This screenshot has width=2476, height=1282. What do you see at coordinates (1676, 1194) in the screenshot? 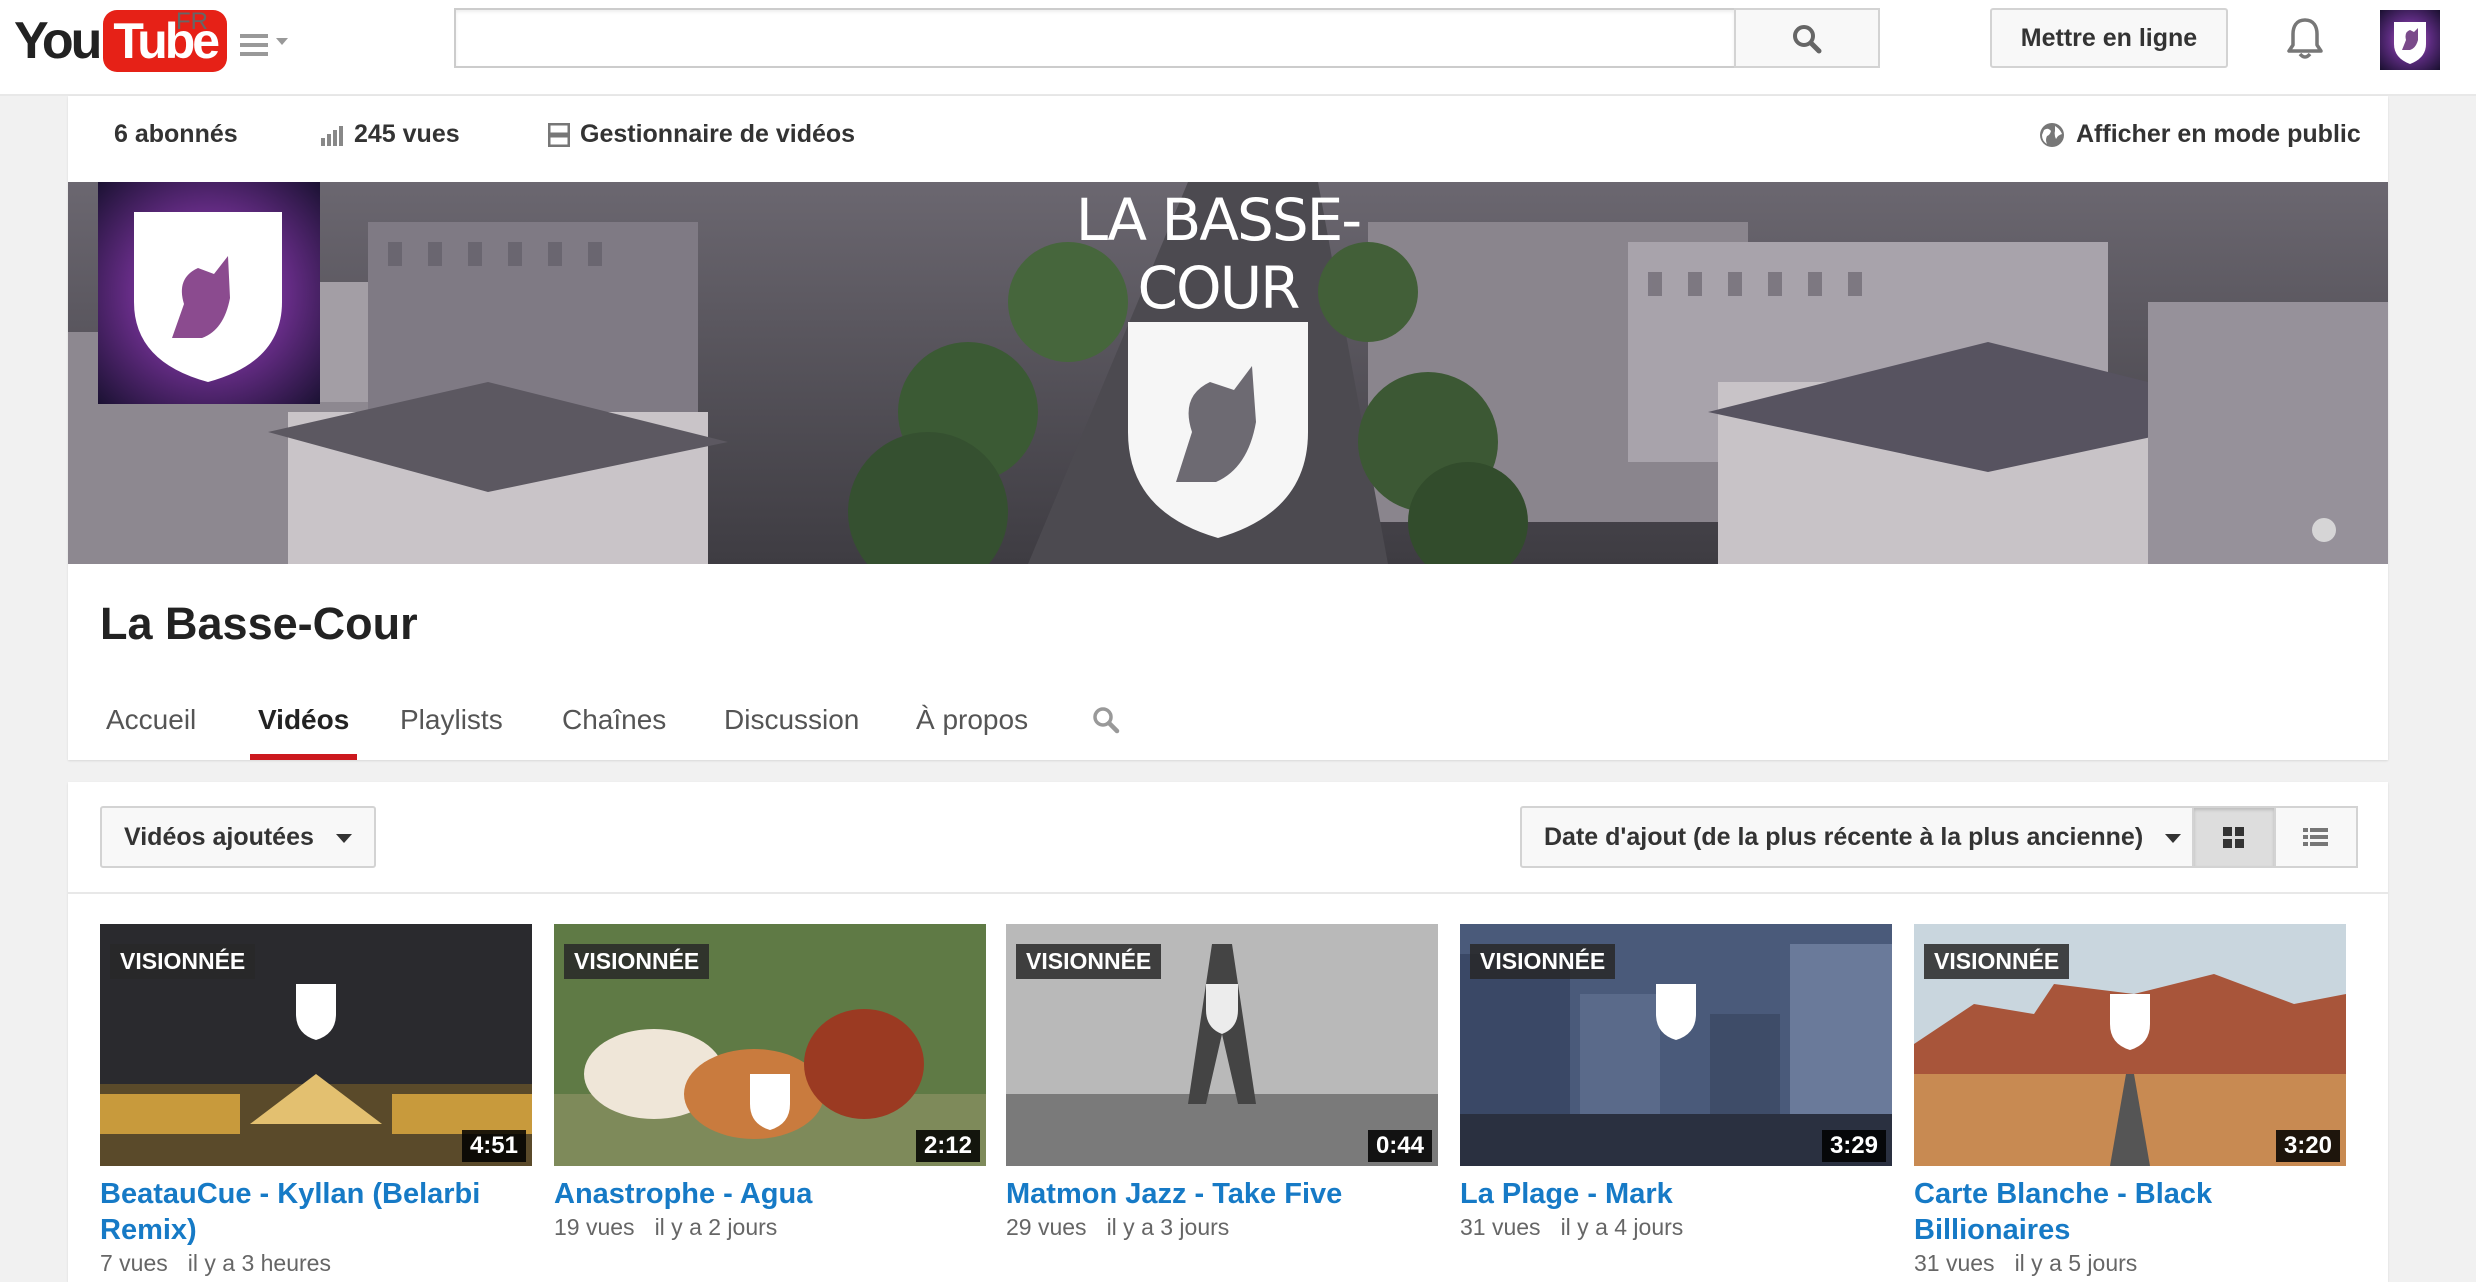
I see `video-title: La Plage - Mark` at bounding box center [1676, 1194].